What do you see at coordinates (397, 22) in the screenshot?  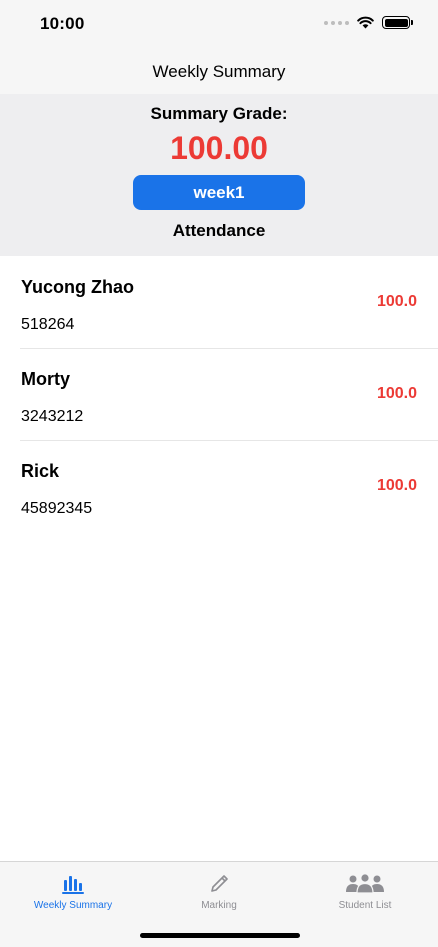 I see `battery-icon` at bounding box center [397, 22].